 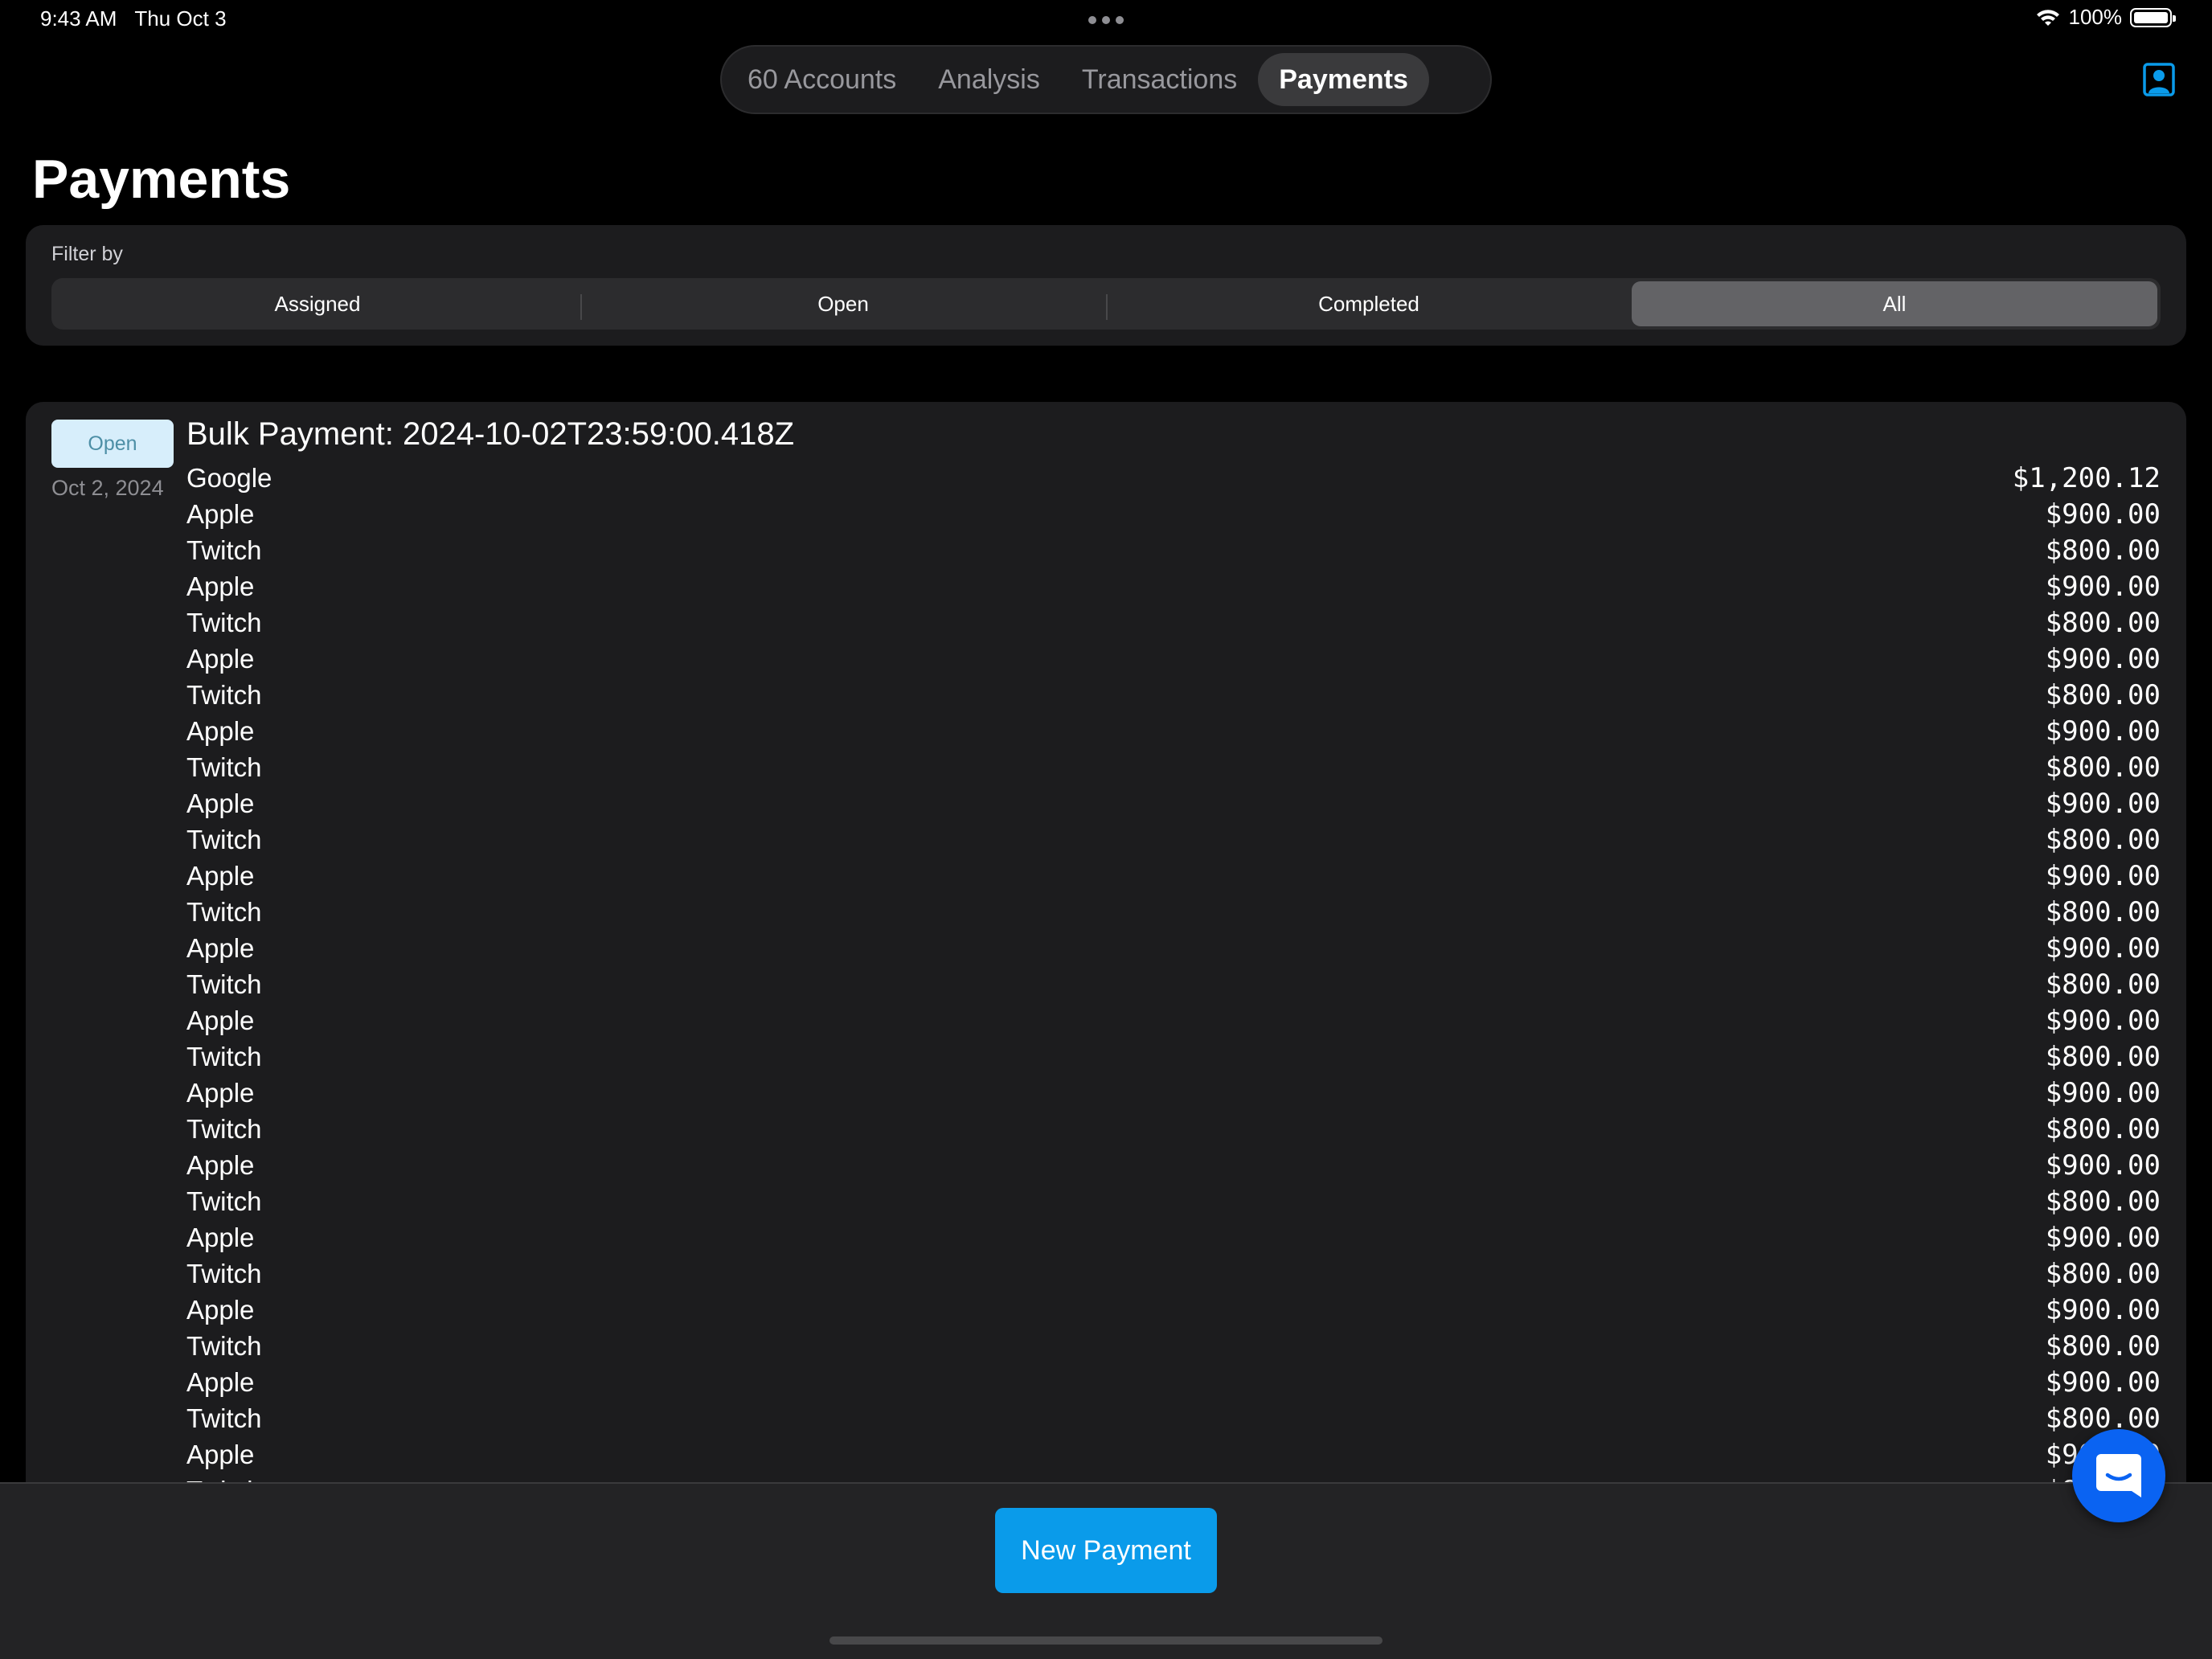 What do you see at coordinates (843, 303) in the screenshot?
I see `filter-open: Open` at bounding box center [843, 303].